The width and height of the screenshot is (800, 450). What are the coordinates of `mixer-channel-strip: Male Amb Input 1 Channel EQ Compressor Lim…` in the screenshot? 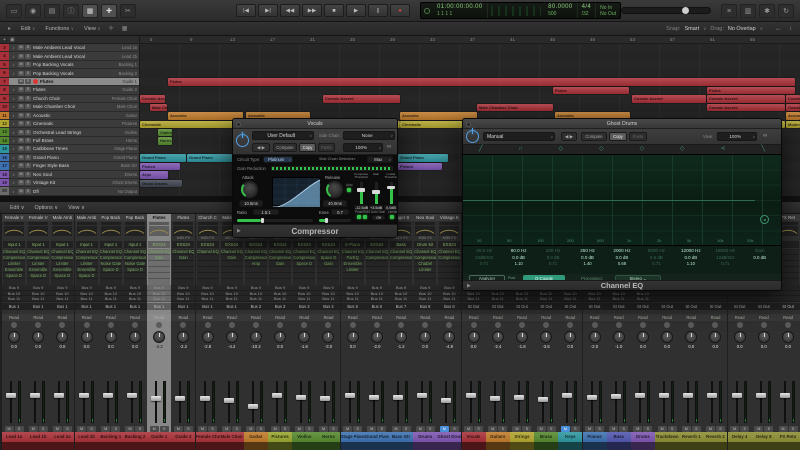 It's located at (62, 332).